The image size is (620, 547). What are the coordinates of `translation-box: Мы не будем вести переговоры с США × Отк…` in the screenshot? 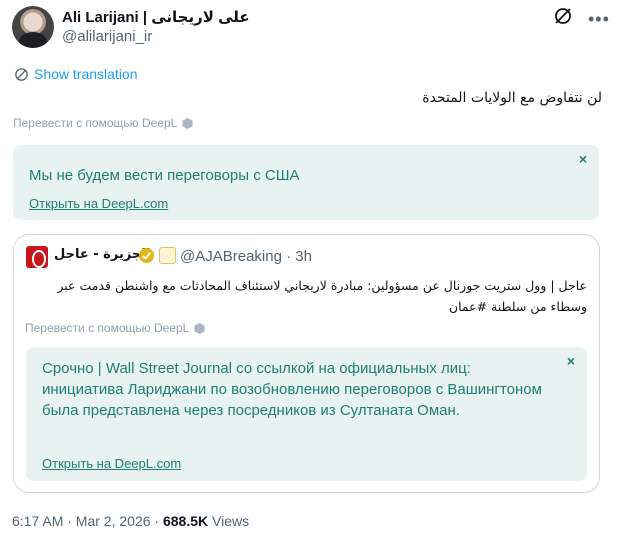 It's located at (306, 182).